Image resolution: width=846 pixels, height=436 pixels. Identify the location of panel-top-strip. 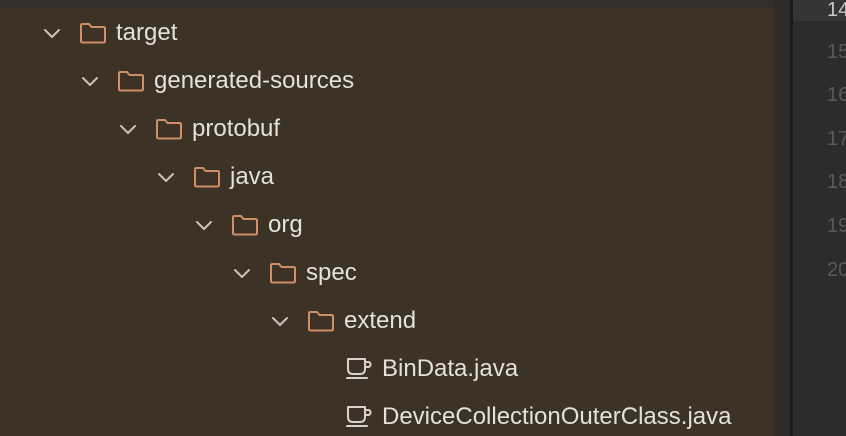
(387, 4).